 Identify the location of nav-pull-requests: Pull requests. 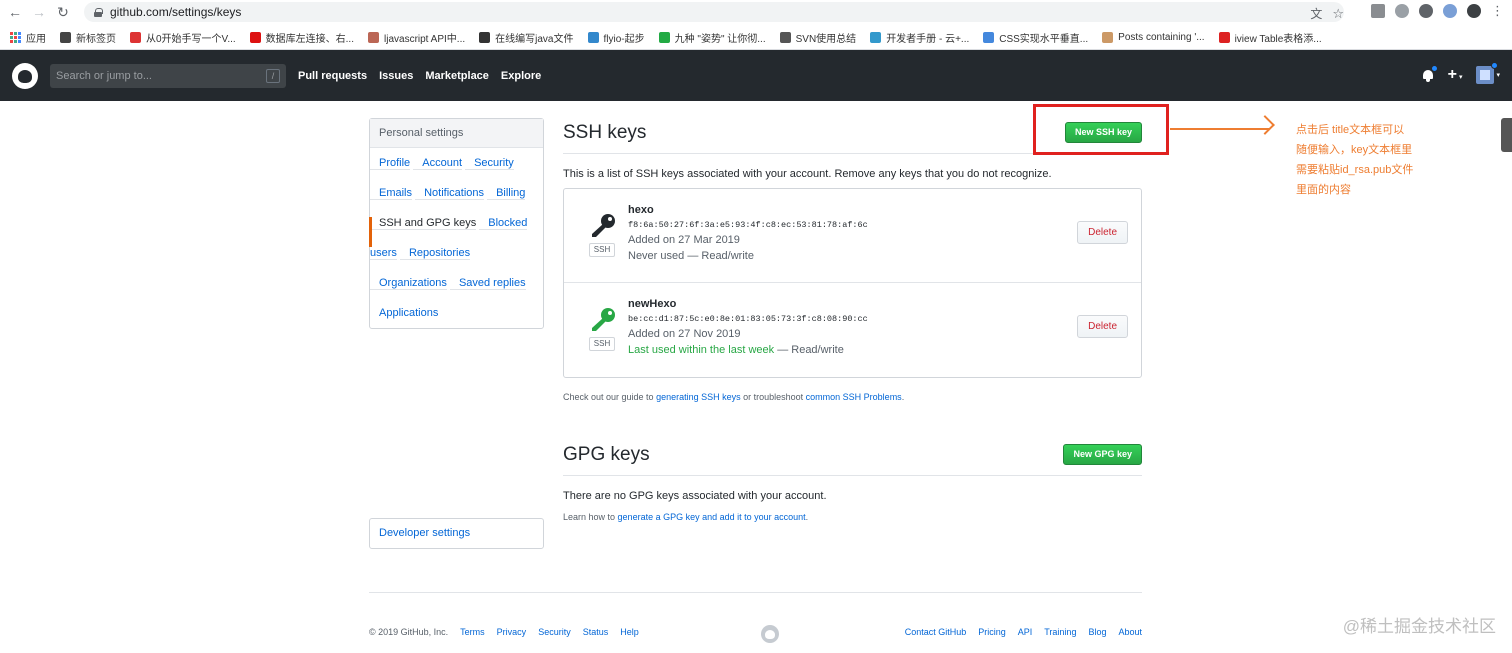
(332, 76).